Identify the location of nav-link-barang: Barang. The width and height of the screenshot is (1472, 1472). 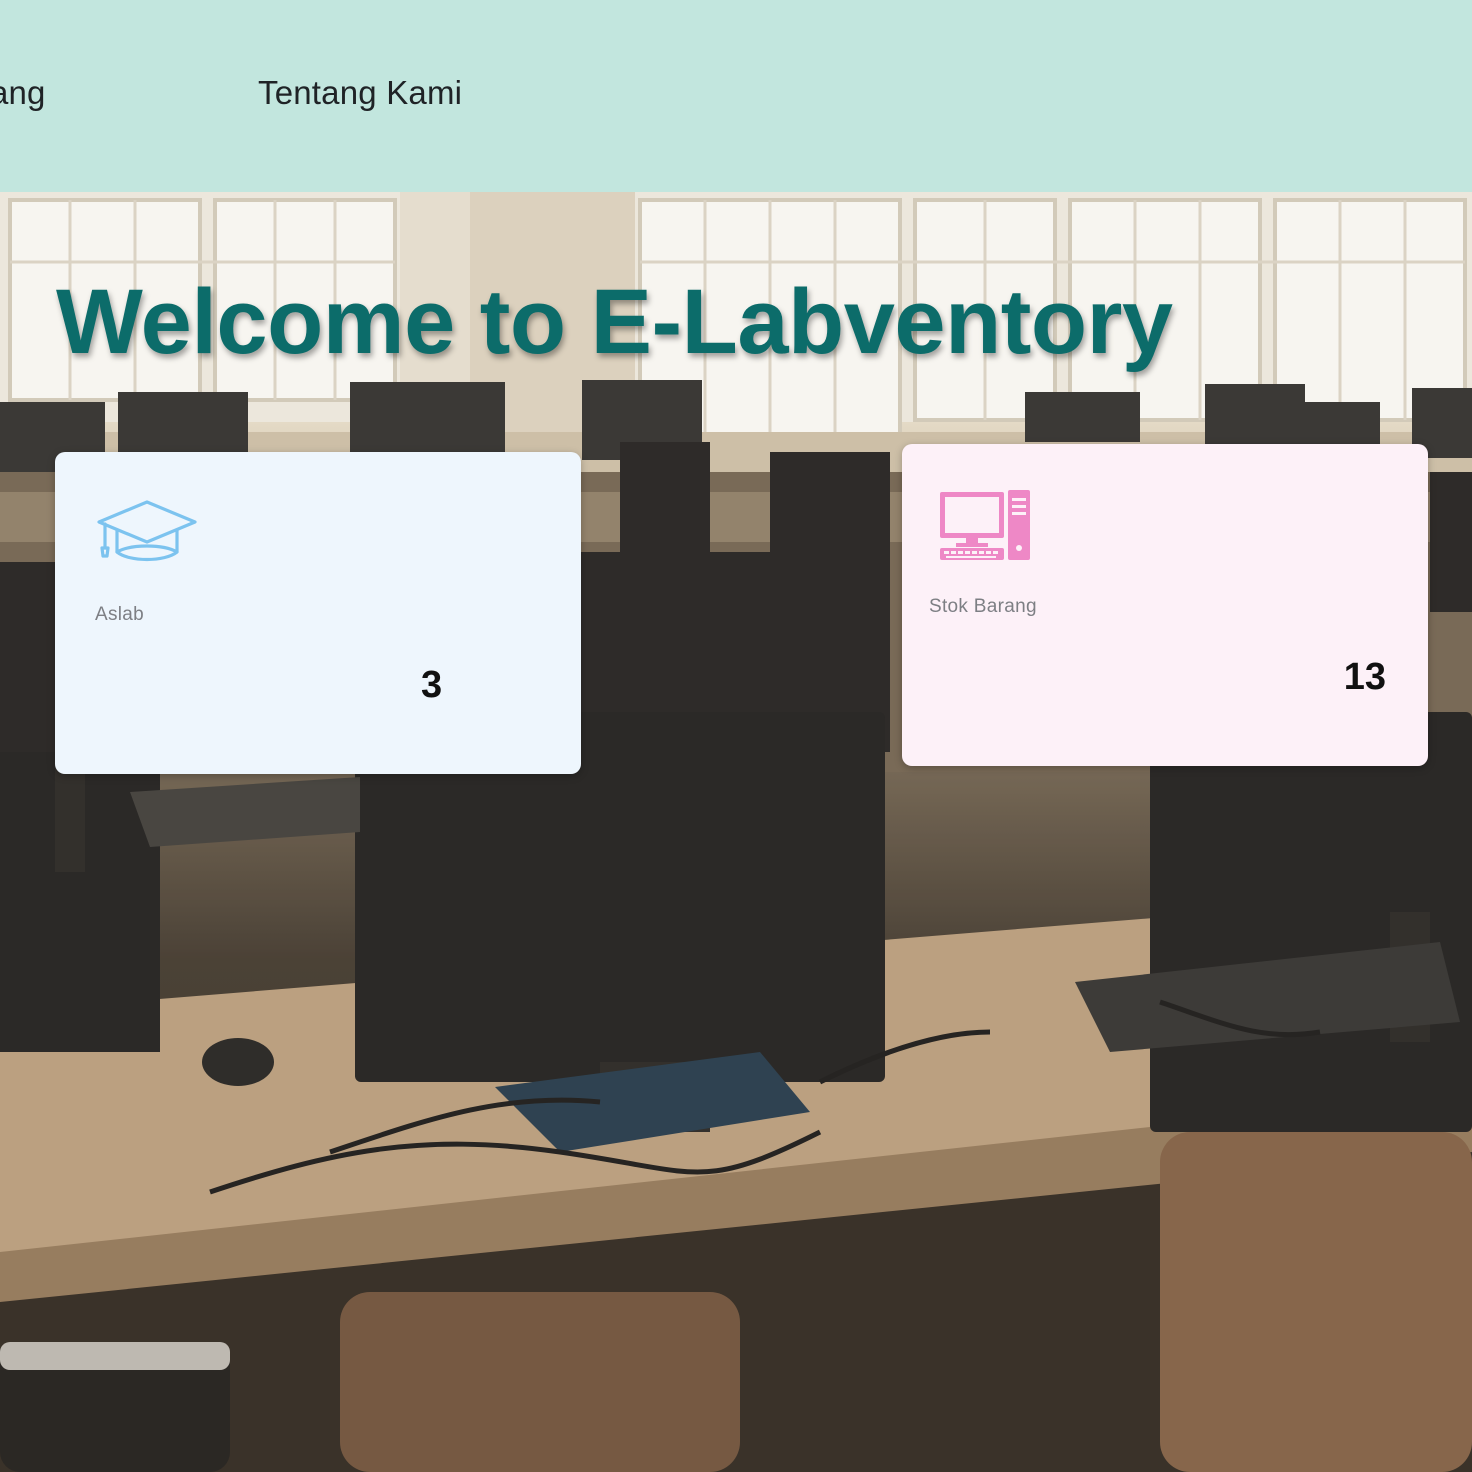
(23, 93).